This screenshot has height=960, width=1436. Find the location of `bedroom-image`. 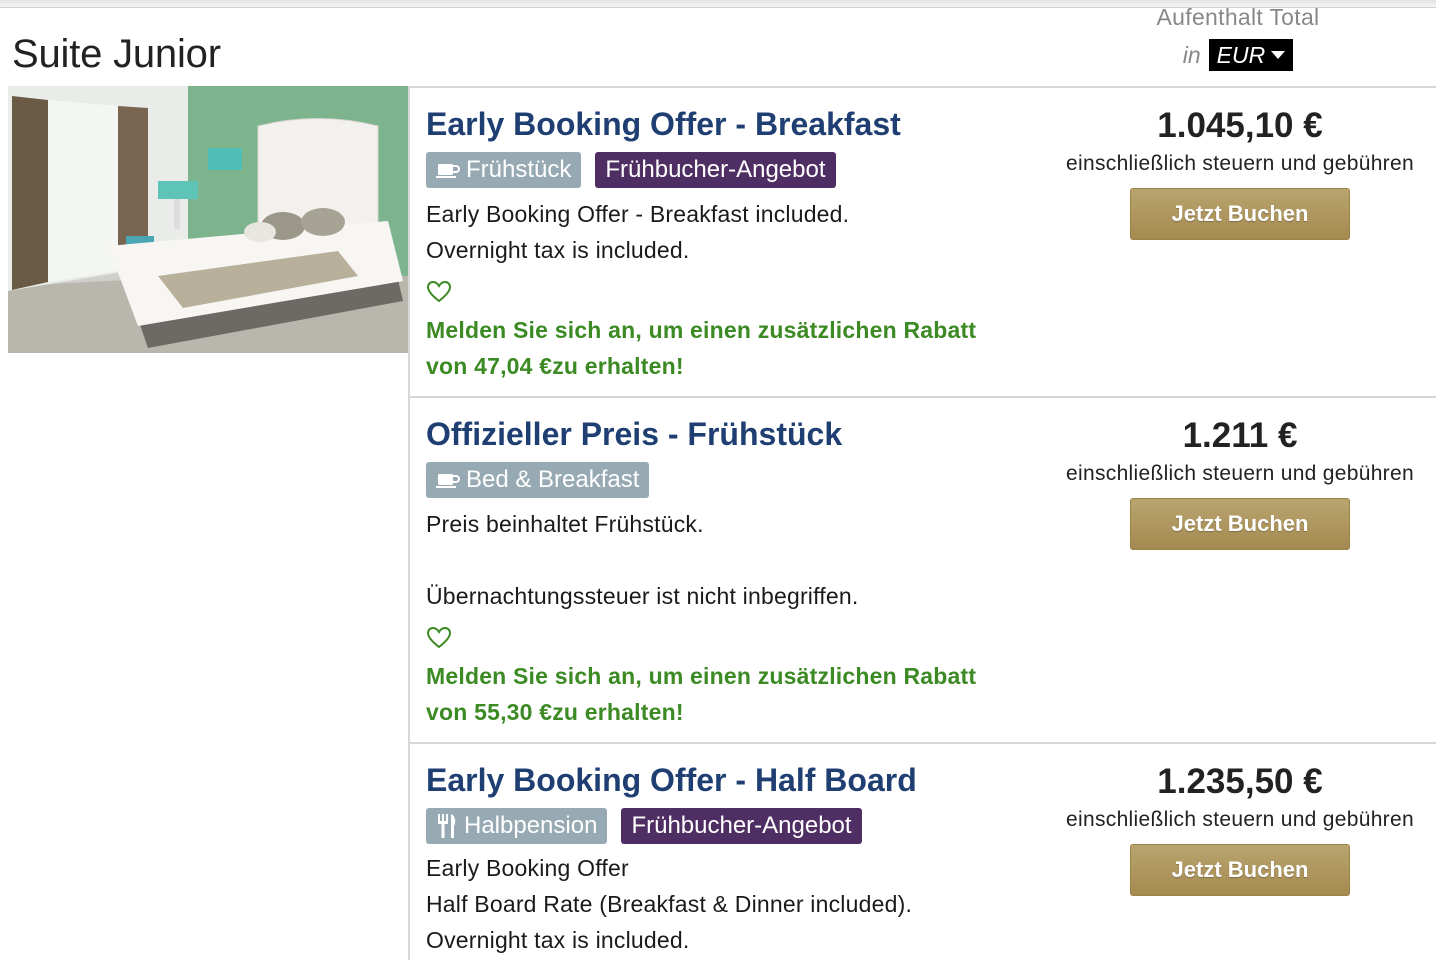

bedroom-image is located at coordinates (208, 219).